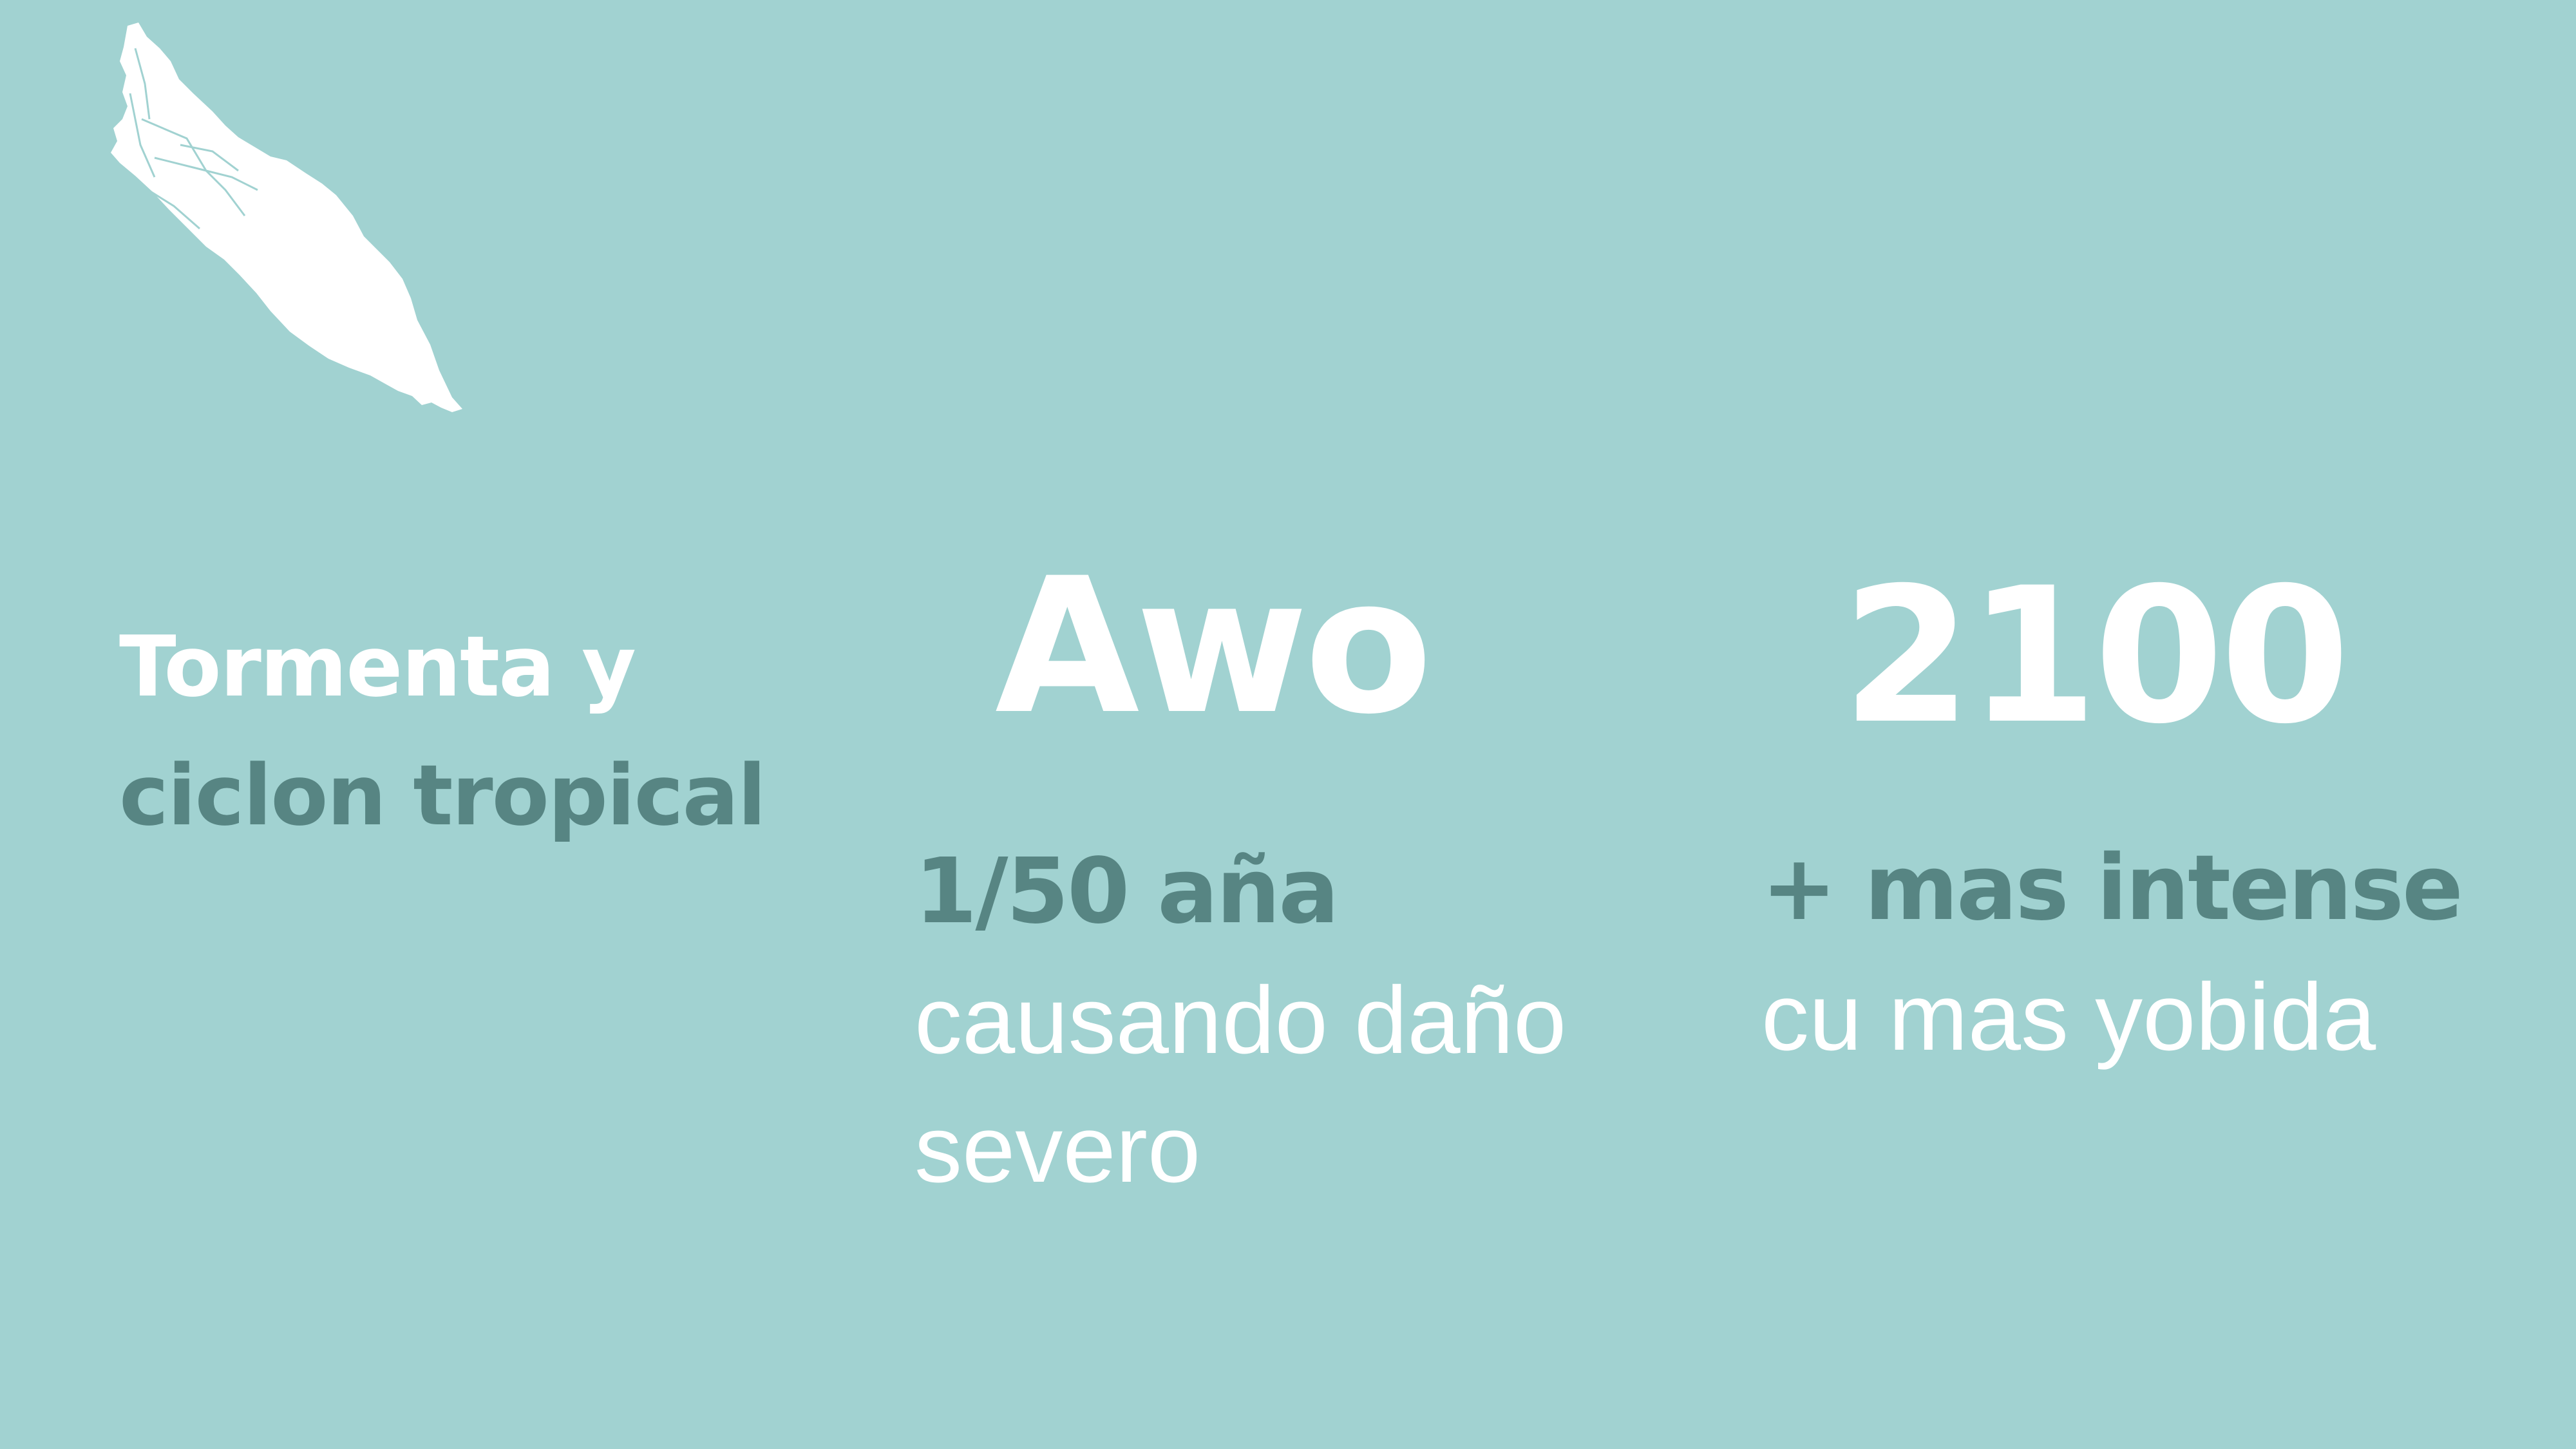 The height and width of the screenshot is (1449, 2576). Describe the element at coordinates (378, 666) in the screenshot. I see `hazard-title-line1: Tormenta y` at that location.